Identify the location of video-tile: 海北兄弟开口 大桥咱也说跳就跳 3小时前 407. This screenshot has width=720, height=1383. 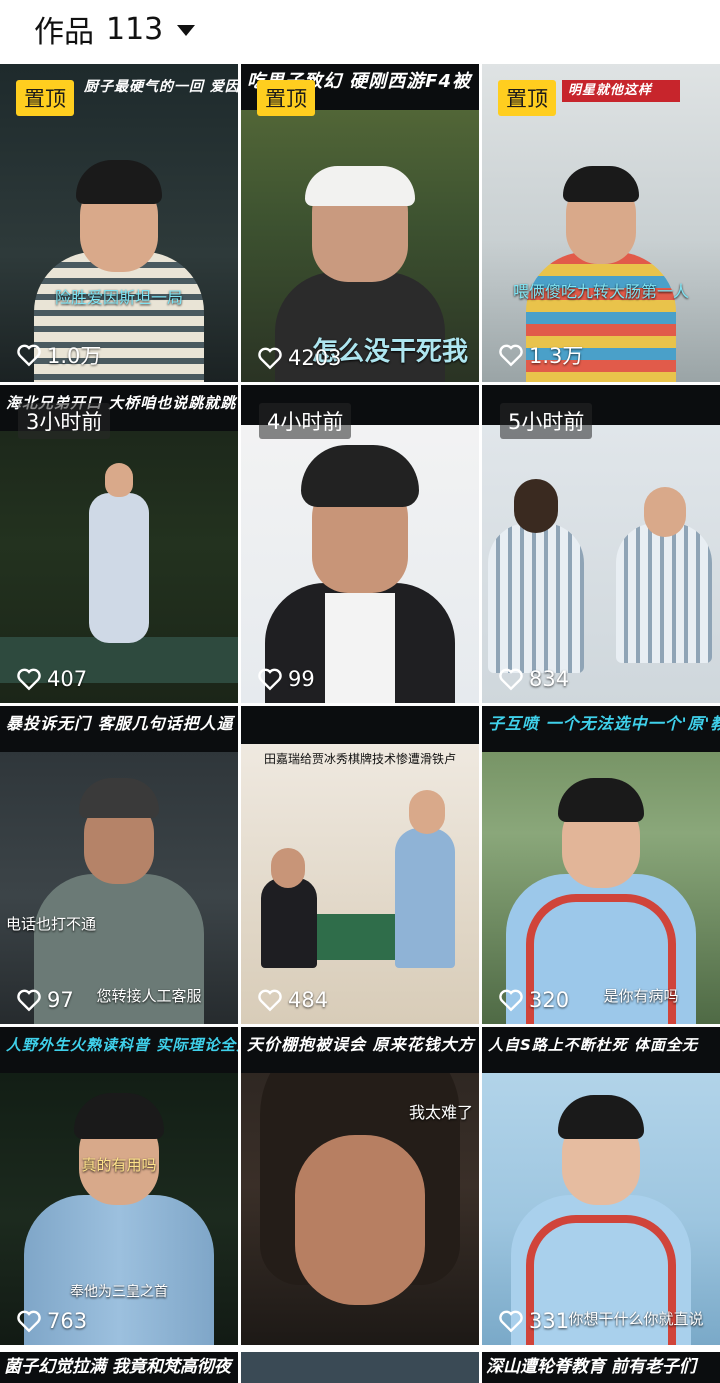
(119, 544).